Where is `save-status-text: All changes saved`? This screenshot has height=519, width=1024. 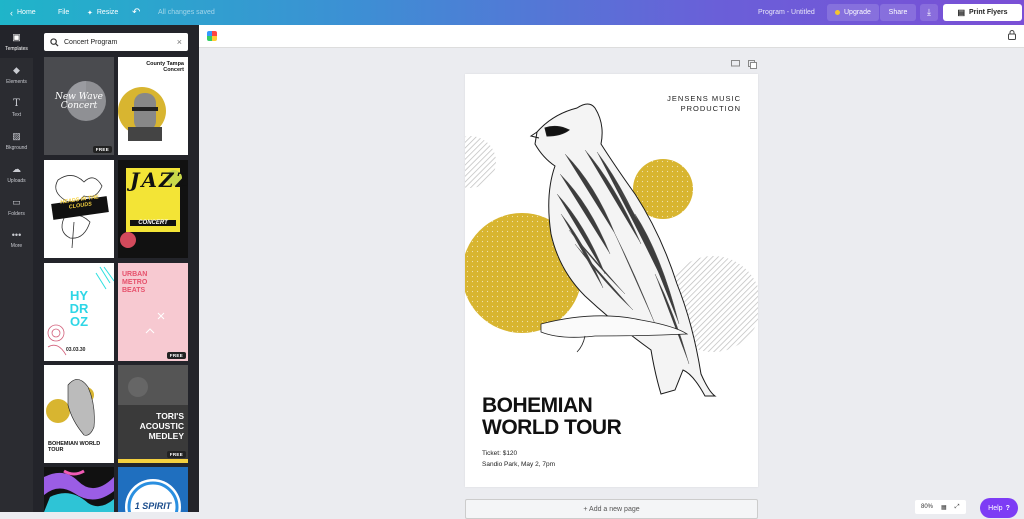
save-status-text: All changes saved is located at coordinates (186, 12).